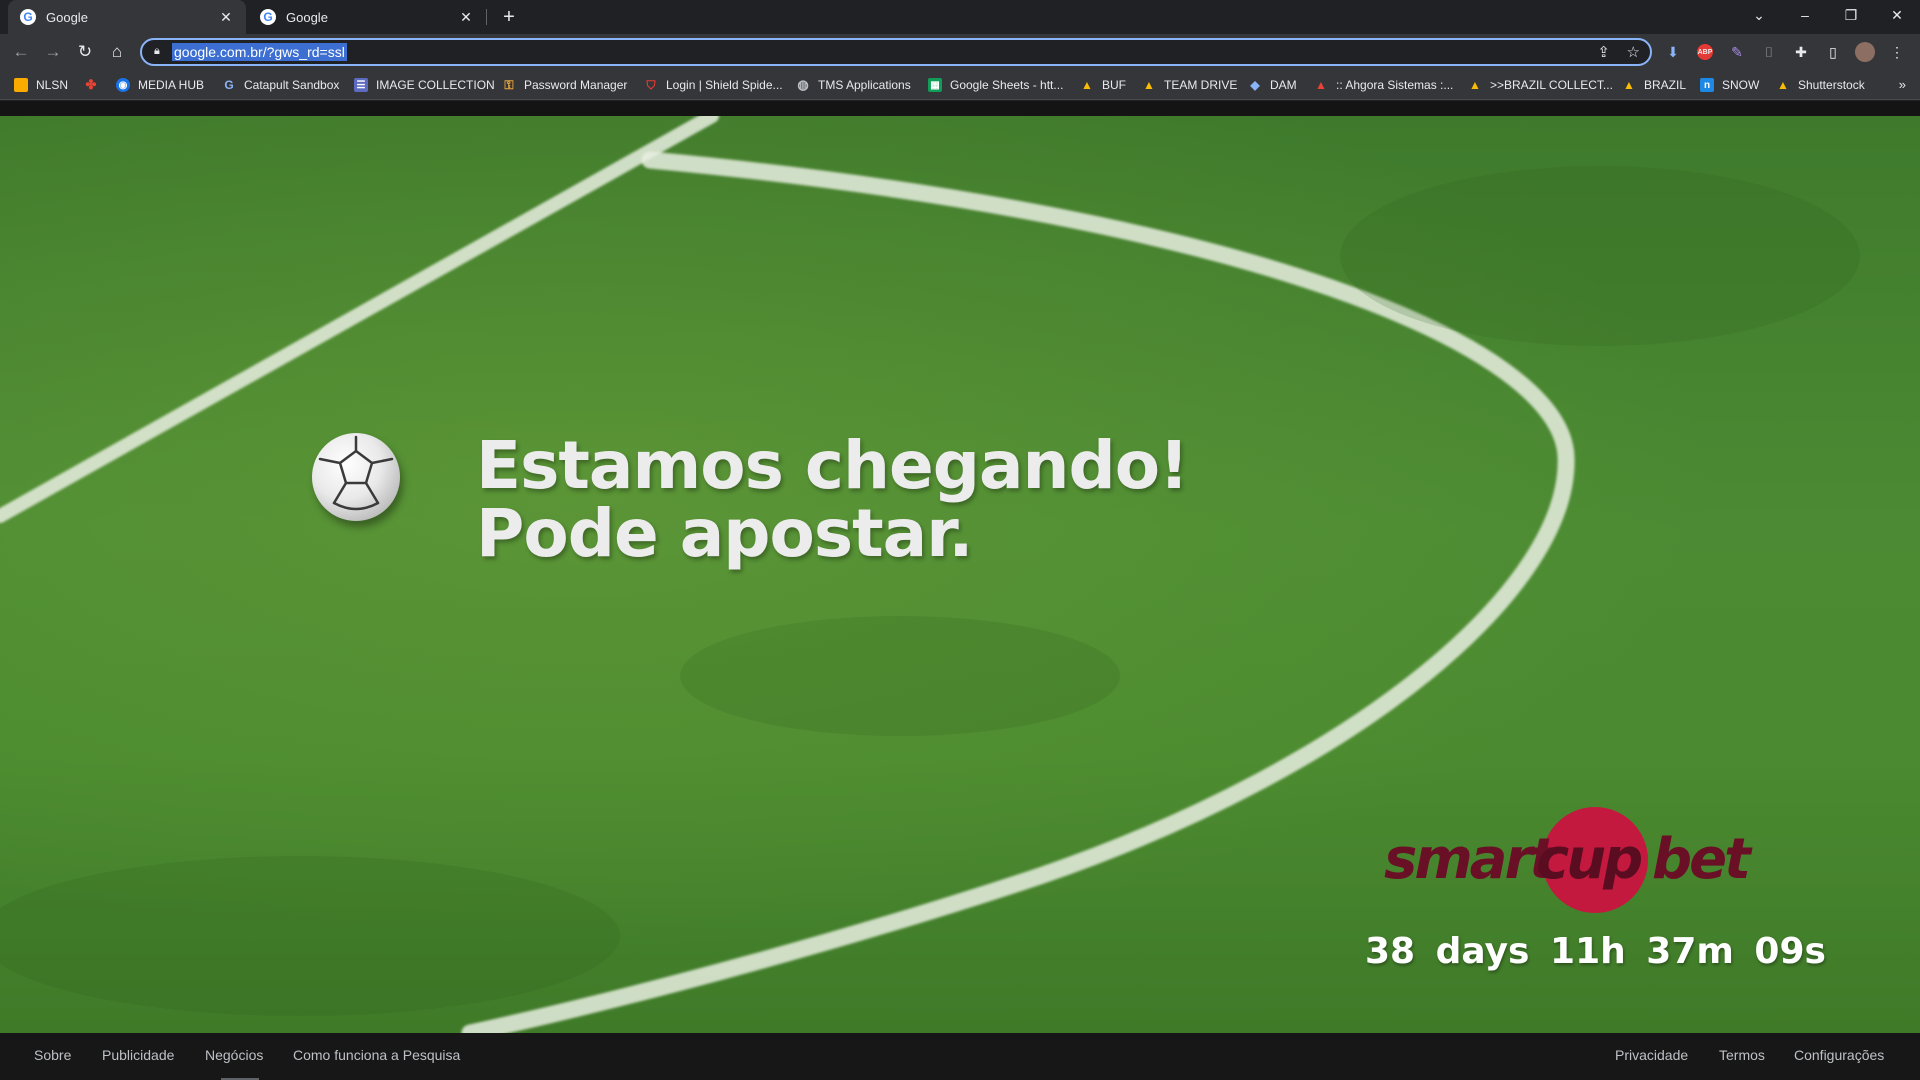  Describe the element at coordinates (1321, 85) in the screenshot. I see `ahgora-icon: ▲` at that location.